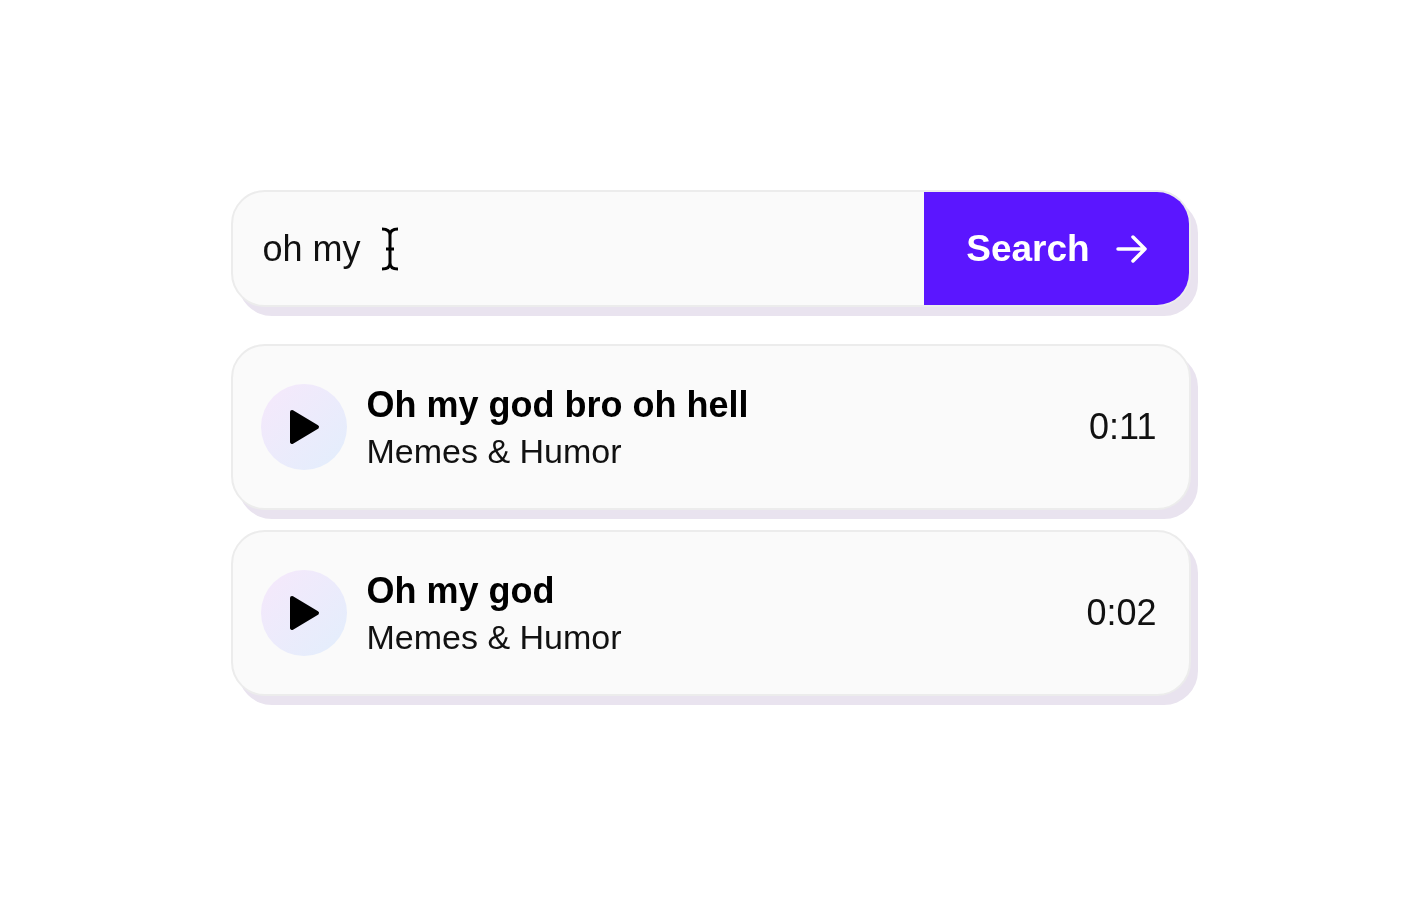 The height and width of the screenshot is (900, 1421). What do you see at coordinates (461, 590) in the screenshot?
I see `result-title: Oh my god` at bounding box center [461, 590].